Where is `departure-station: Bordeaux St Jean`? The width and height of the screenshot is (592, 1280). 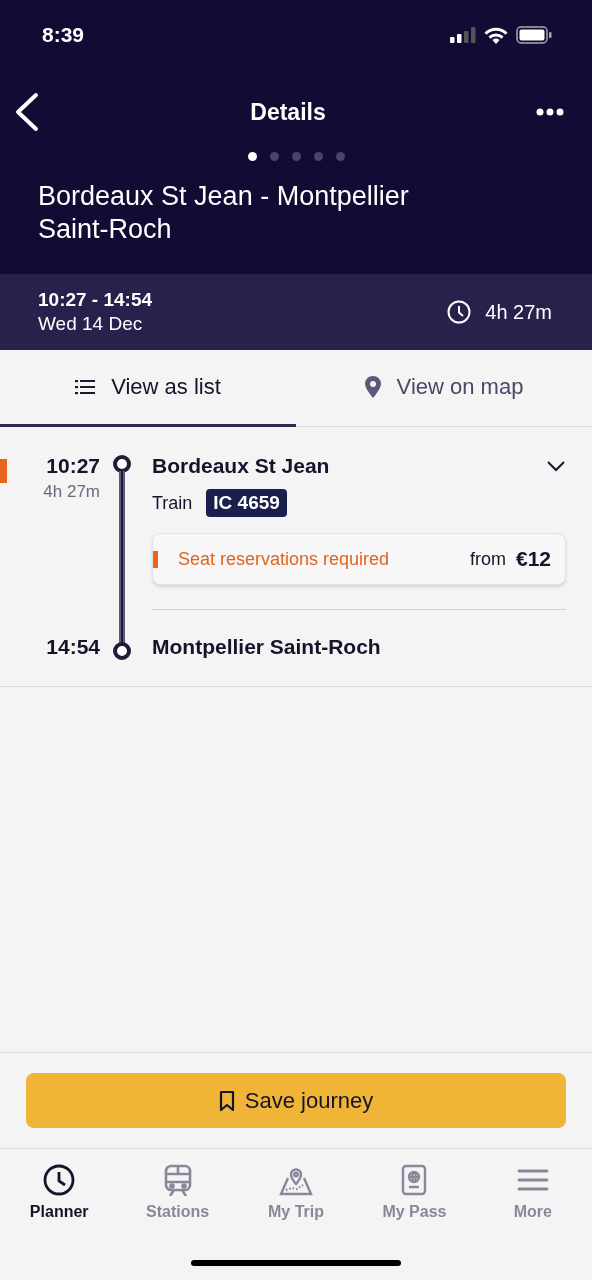
departure-station: Bordeaux St Jean is located at coordinates (241, 466).